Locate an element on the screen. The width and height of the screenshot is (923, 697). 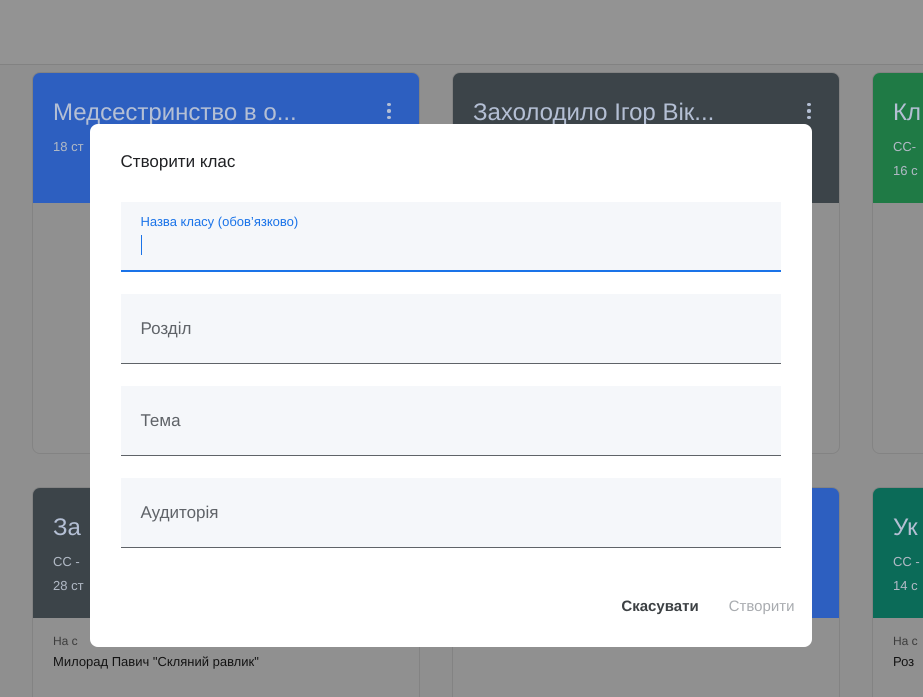
class-title: Кл is located at coordinates (907, 113).